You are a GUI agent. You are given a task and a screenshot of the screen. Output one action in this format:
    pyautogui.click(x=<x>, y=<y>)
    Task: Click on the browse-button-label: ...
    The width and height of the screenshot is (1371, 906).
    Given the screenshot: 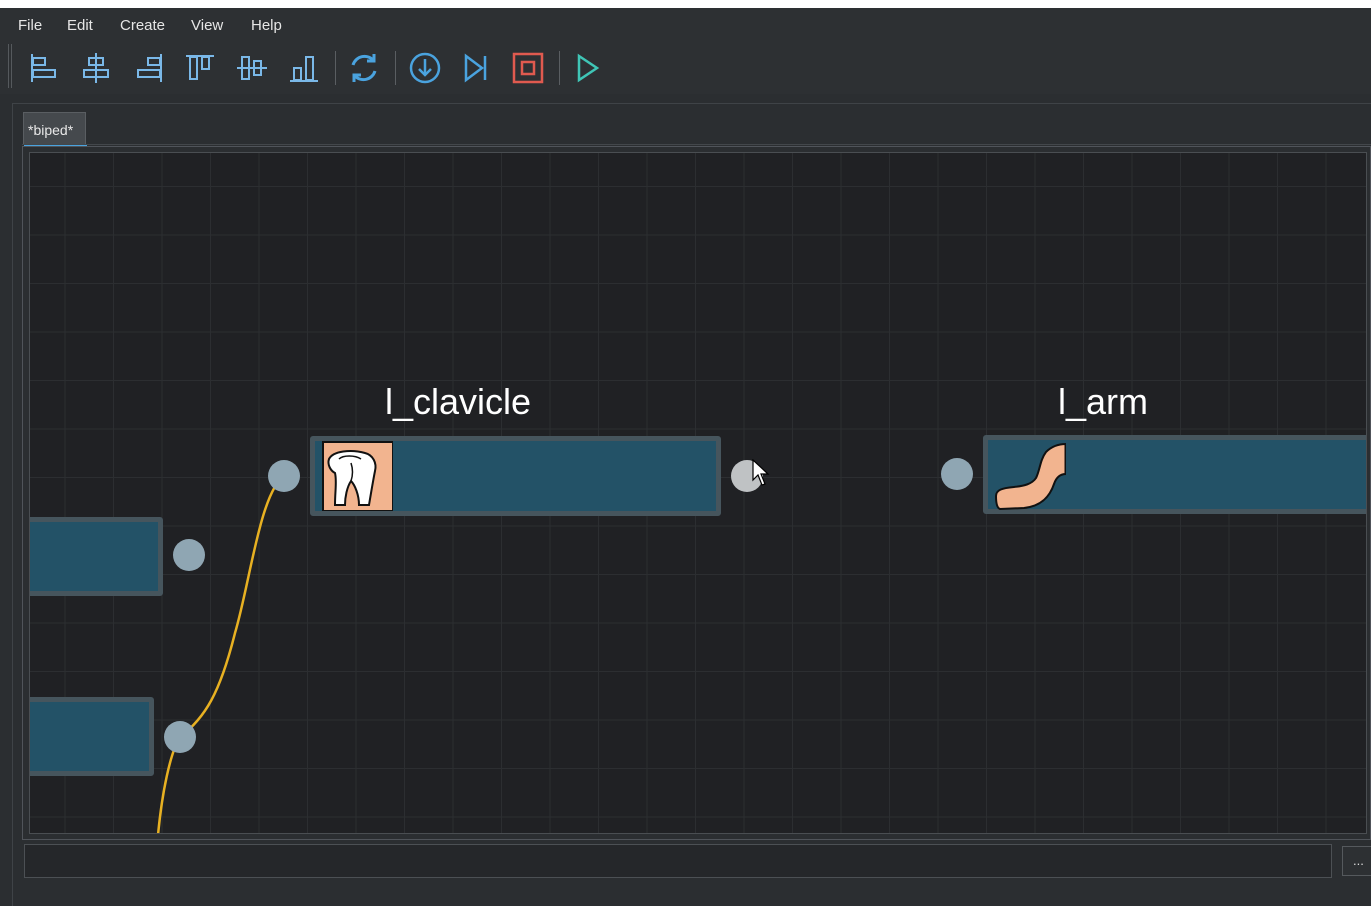 What is the action you would take?
    pyautogui.click(x=1358, y=860)
    